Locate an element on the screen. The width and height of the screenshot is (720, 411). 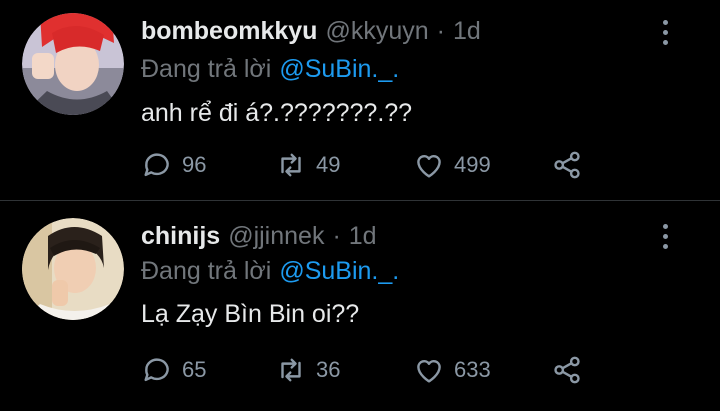
tweet-text: anh rể đi á?.???????.?? is located at coordinates (277, 113).